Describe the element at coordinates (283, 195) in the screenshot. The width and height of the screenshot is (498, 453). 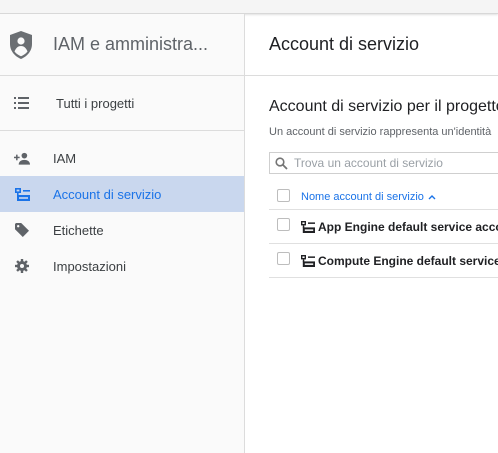
I see `select-all-checkbox` at that location.